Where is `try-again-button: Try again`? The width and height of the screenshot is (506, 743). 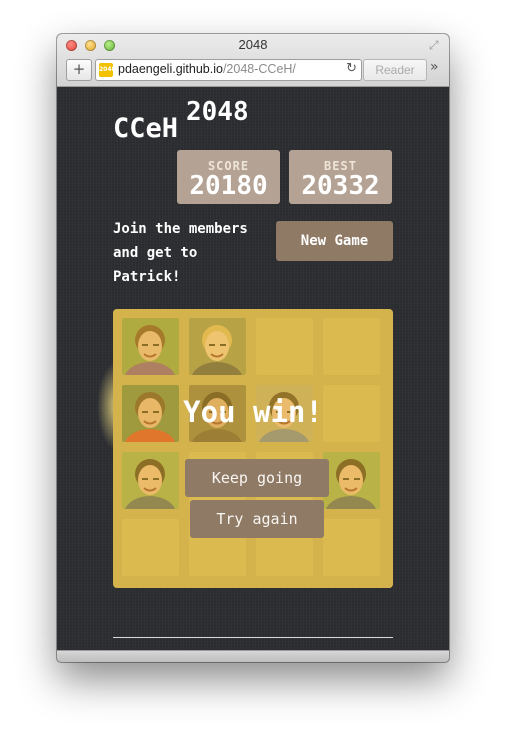
try-again-button: Try again is located at coordinates (257, 519).